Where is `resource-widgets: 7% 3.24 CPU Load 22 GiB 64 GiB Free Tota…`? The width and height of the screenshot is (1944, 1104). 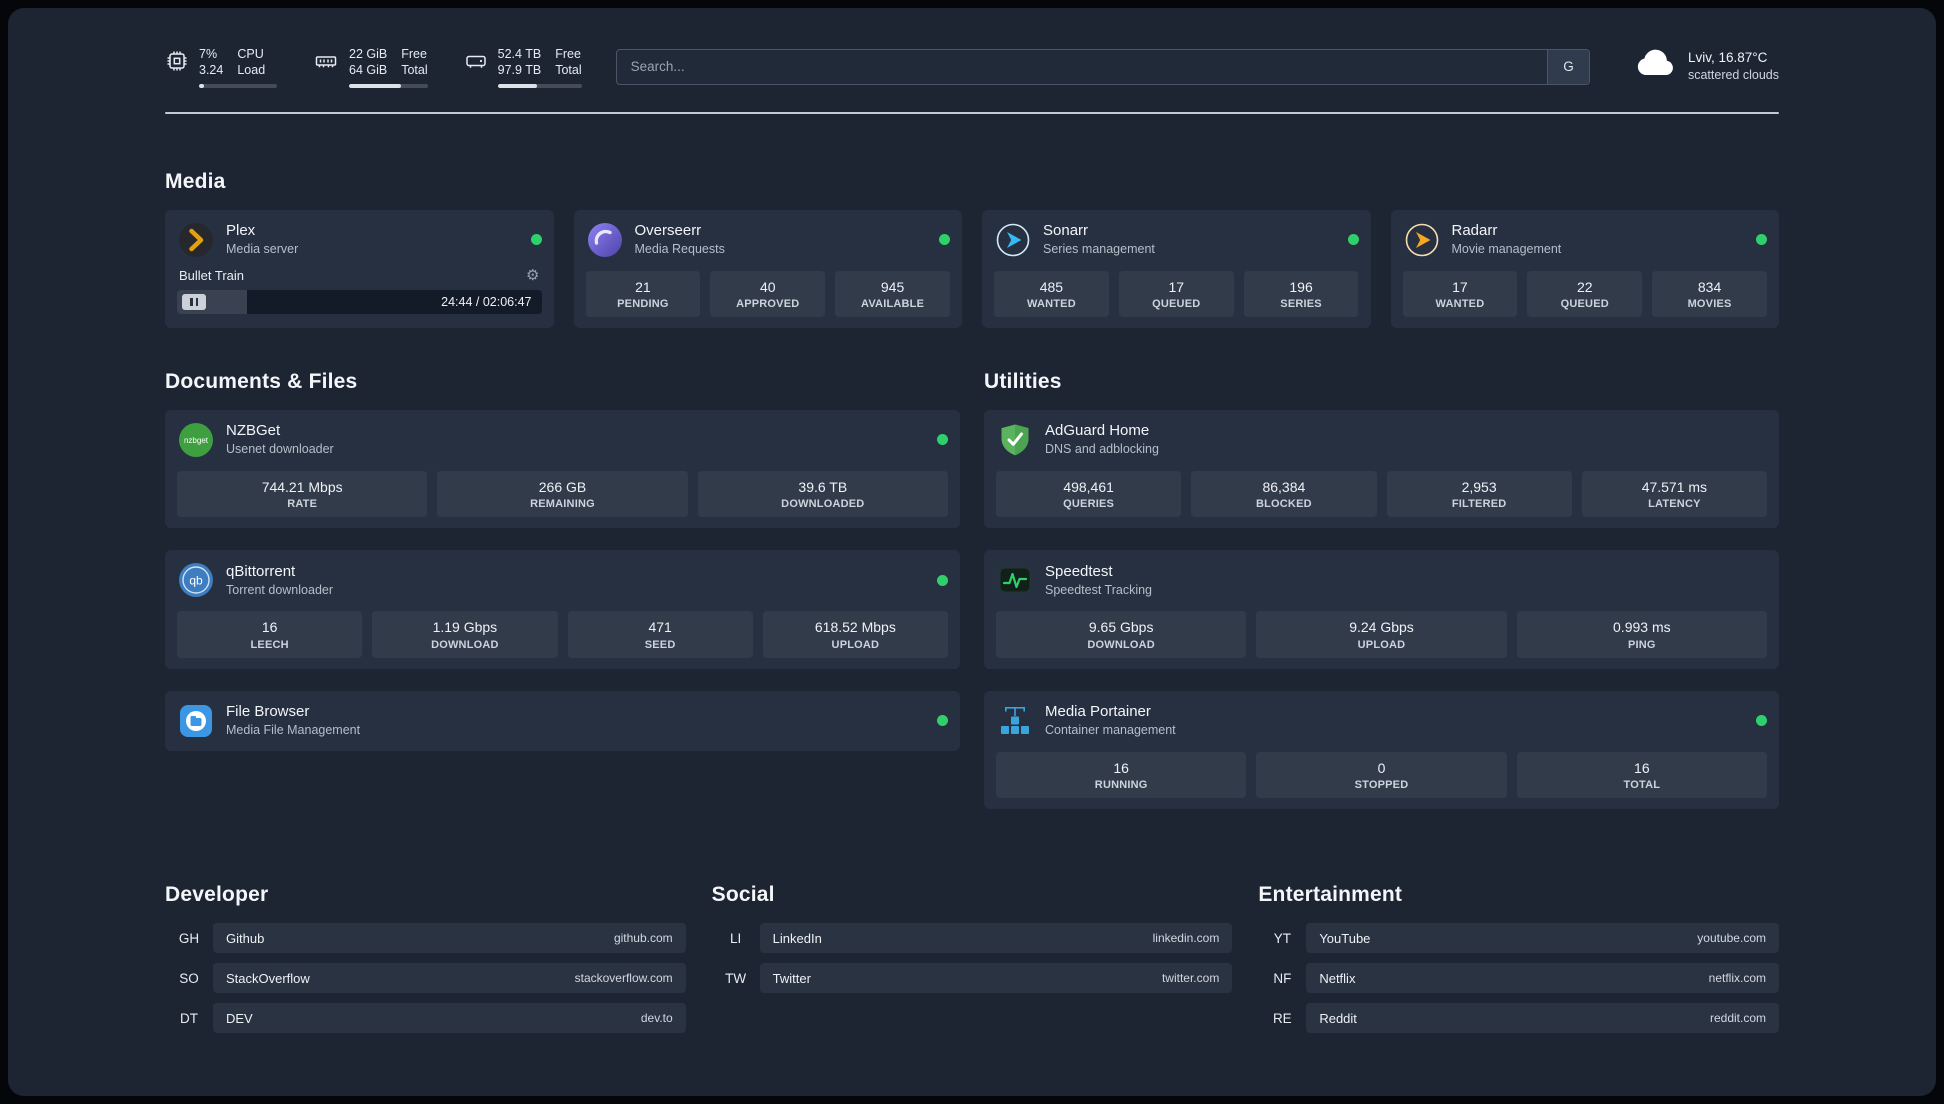
resource-widgets: 7% 3.24 CPU Load 22 GiB 64 GiB Free Tota… is located at coordinates (373, 67).